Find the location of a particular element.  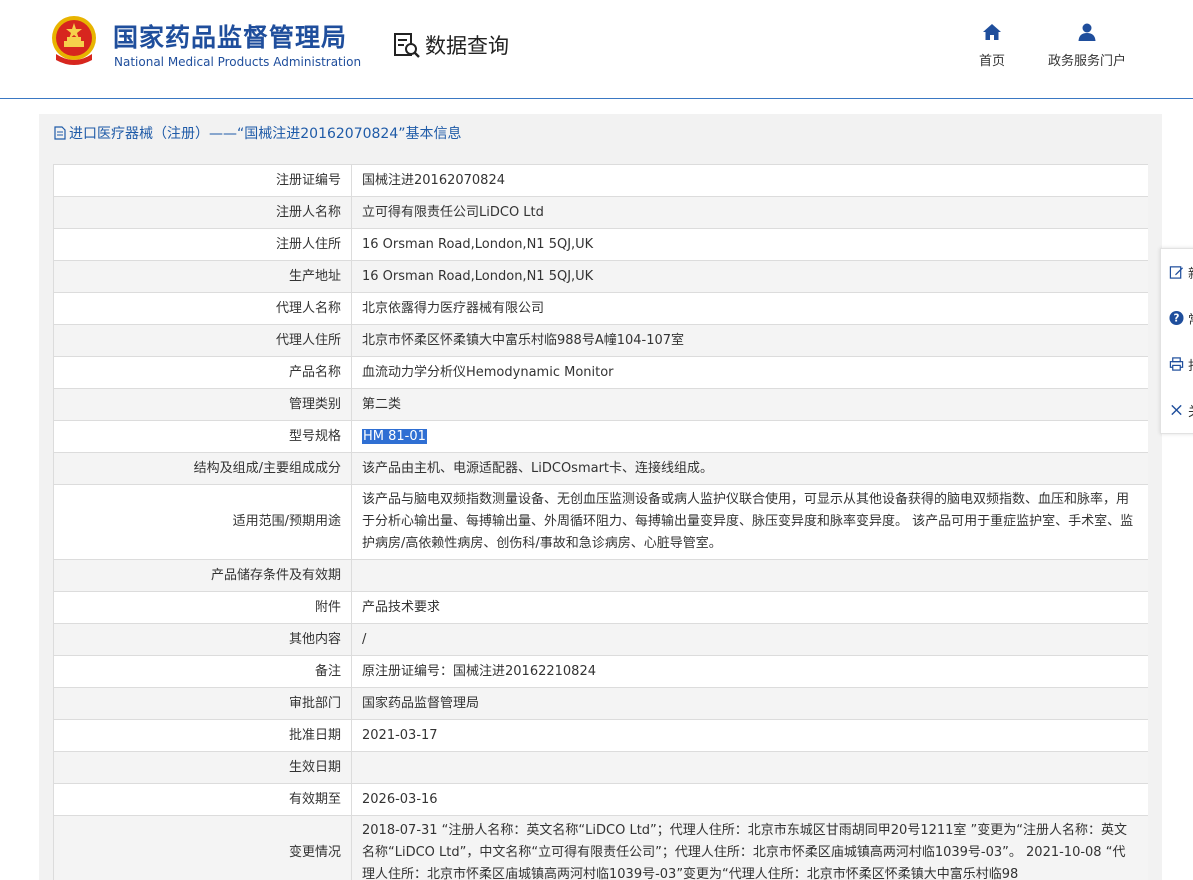

field-label: 注册人住所 is located at coordinates (202, 244).